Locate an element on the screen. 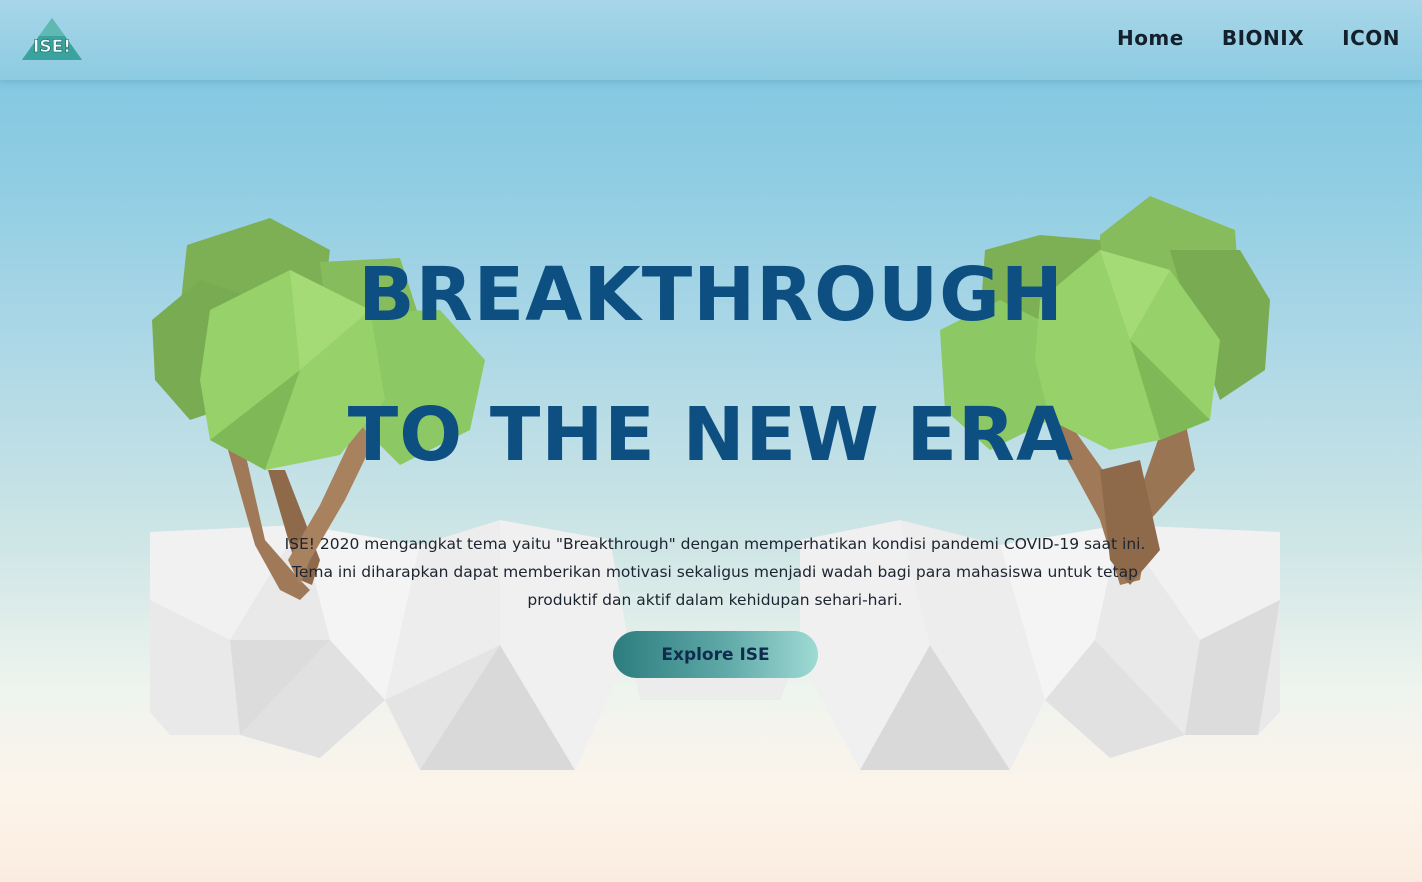 This screenshot has width=1422, height=882. ise-logo: ISE! is located at coordinates (52, 39).